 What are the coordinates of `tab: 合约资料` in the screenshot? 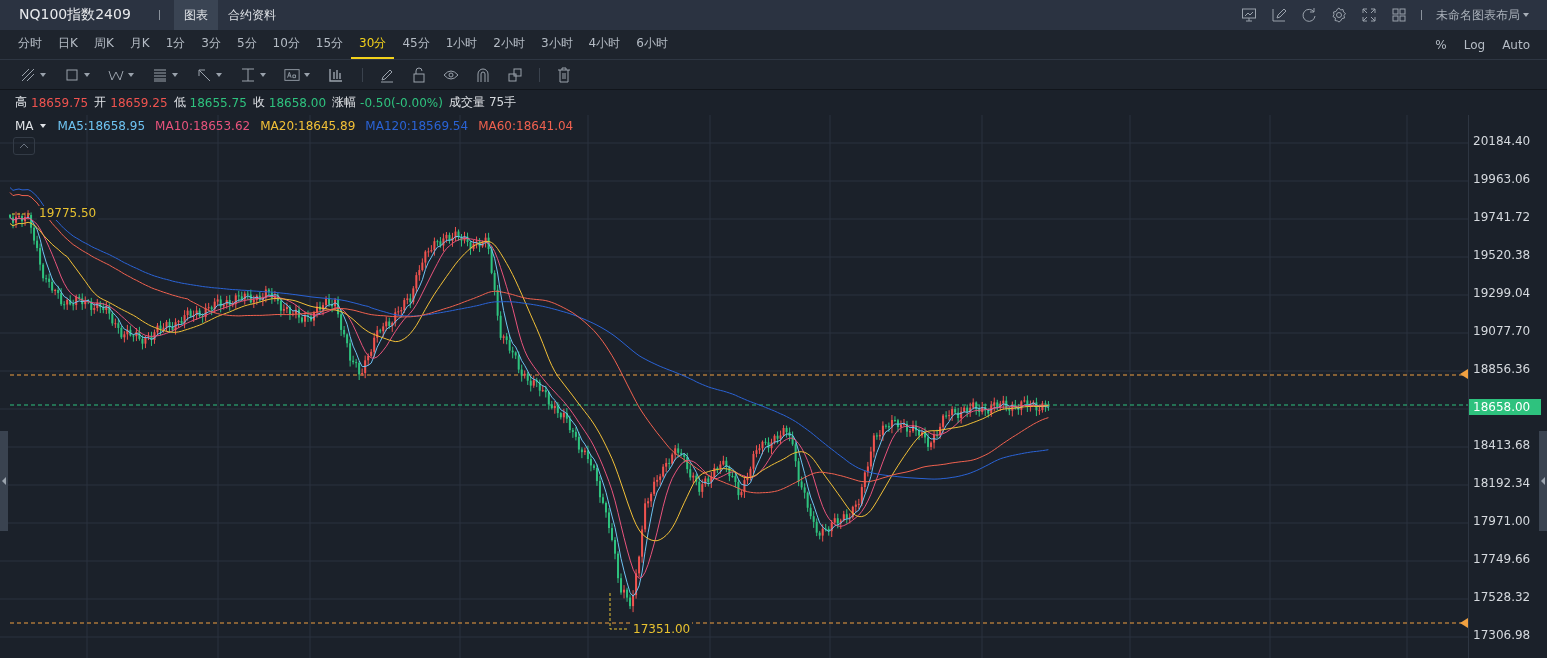 It's located at (251, 15).